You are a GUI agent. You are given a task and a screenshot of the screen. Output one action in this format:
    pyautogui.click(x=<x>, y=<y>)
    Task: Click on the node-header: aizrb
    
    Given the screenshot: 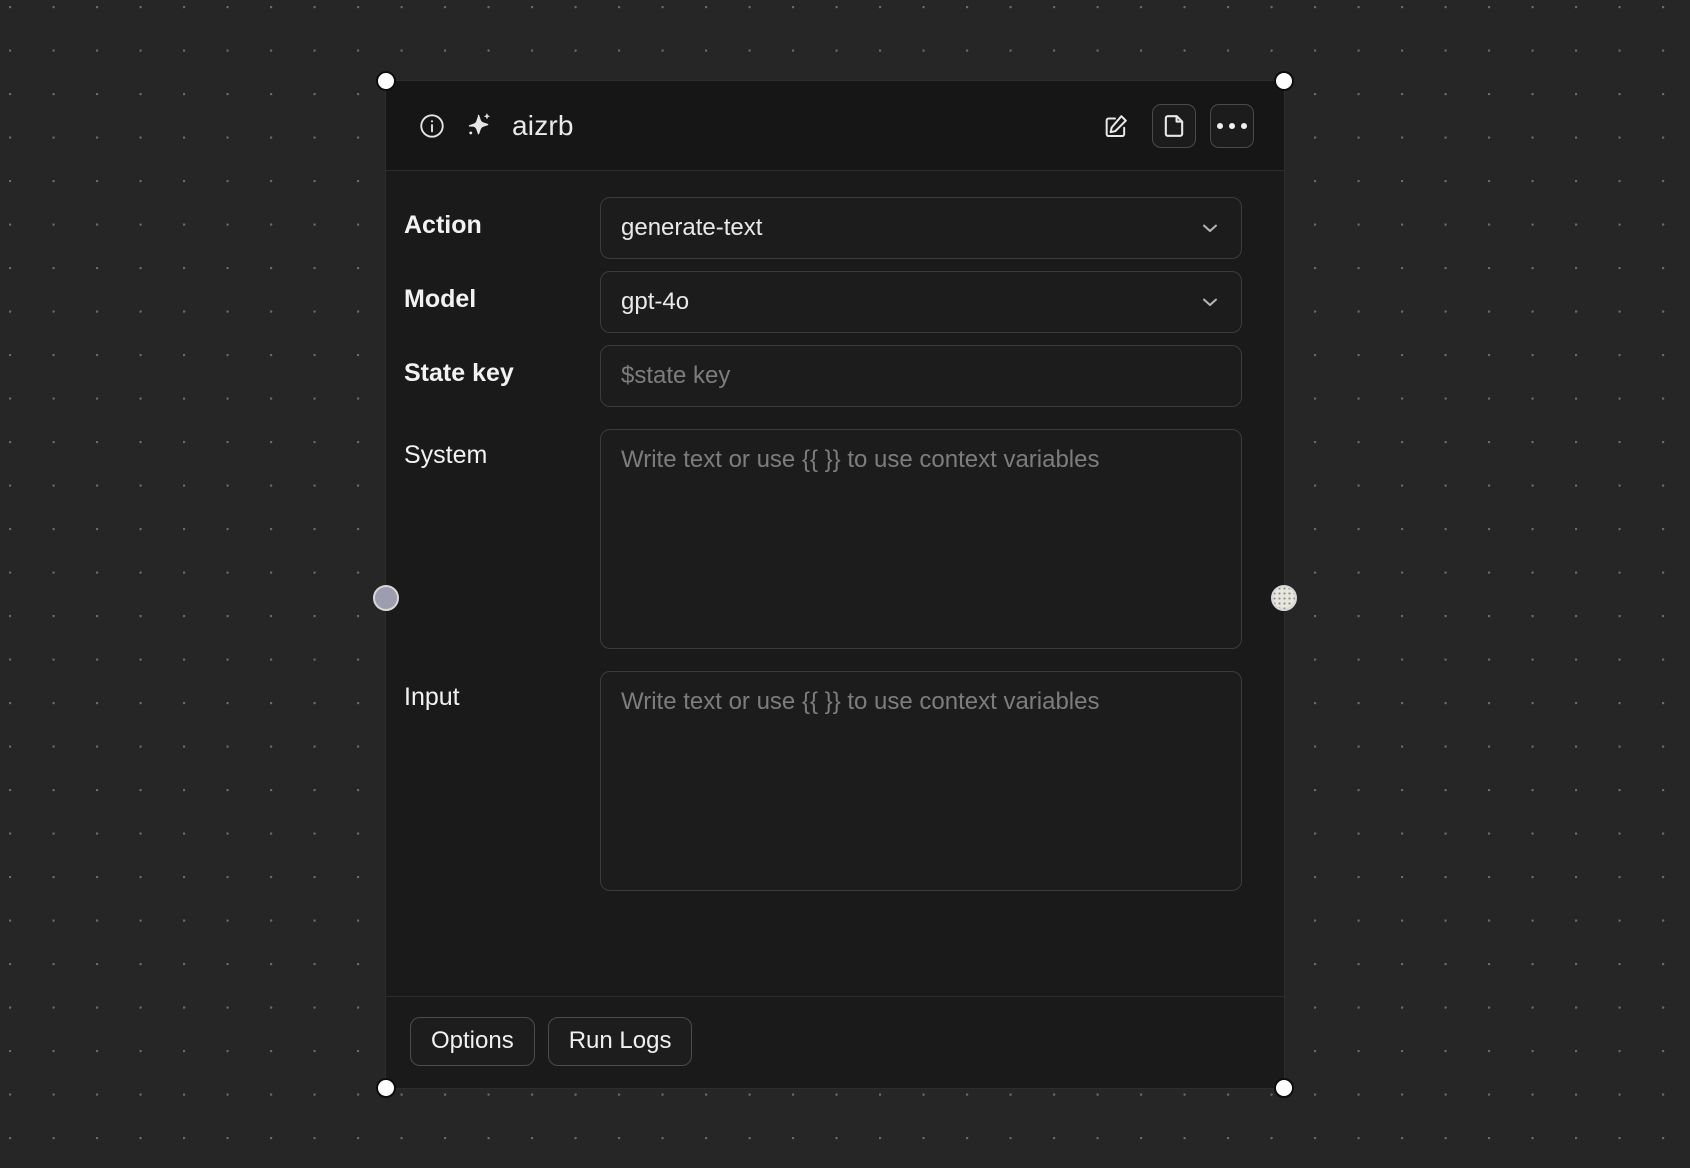 What is the action you would take?
    pyautogui.click(x=835, y=126)
    